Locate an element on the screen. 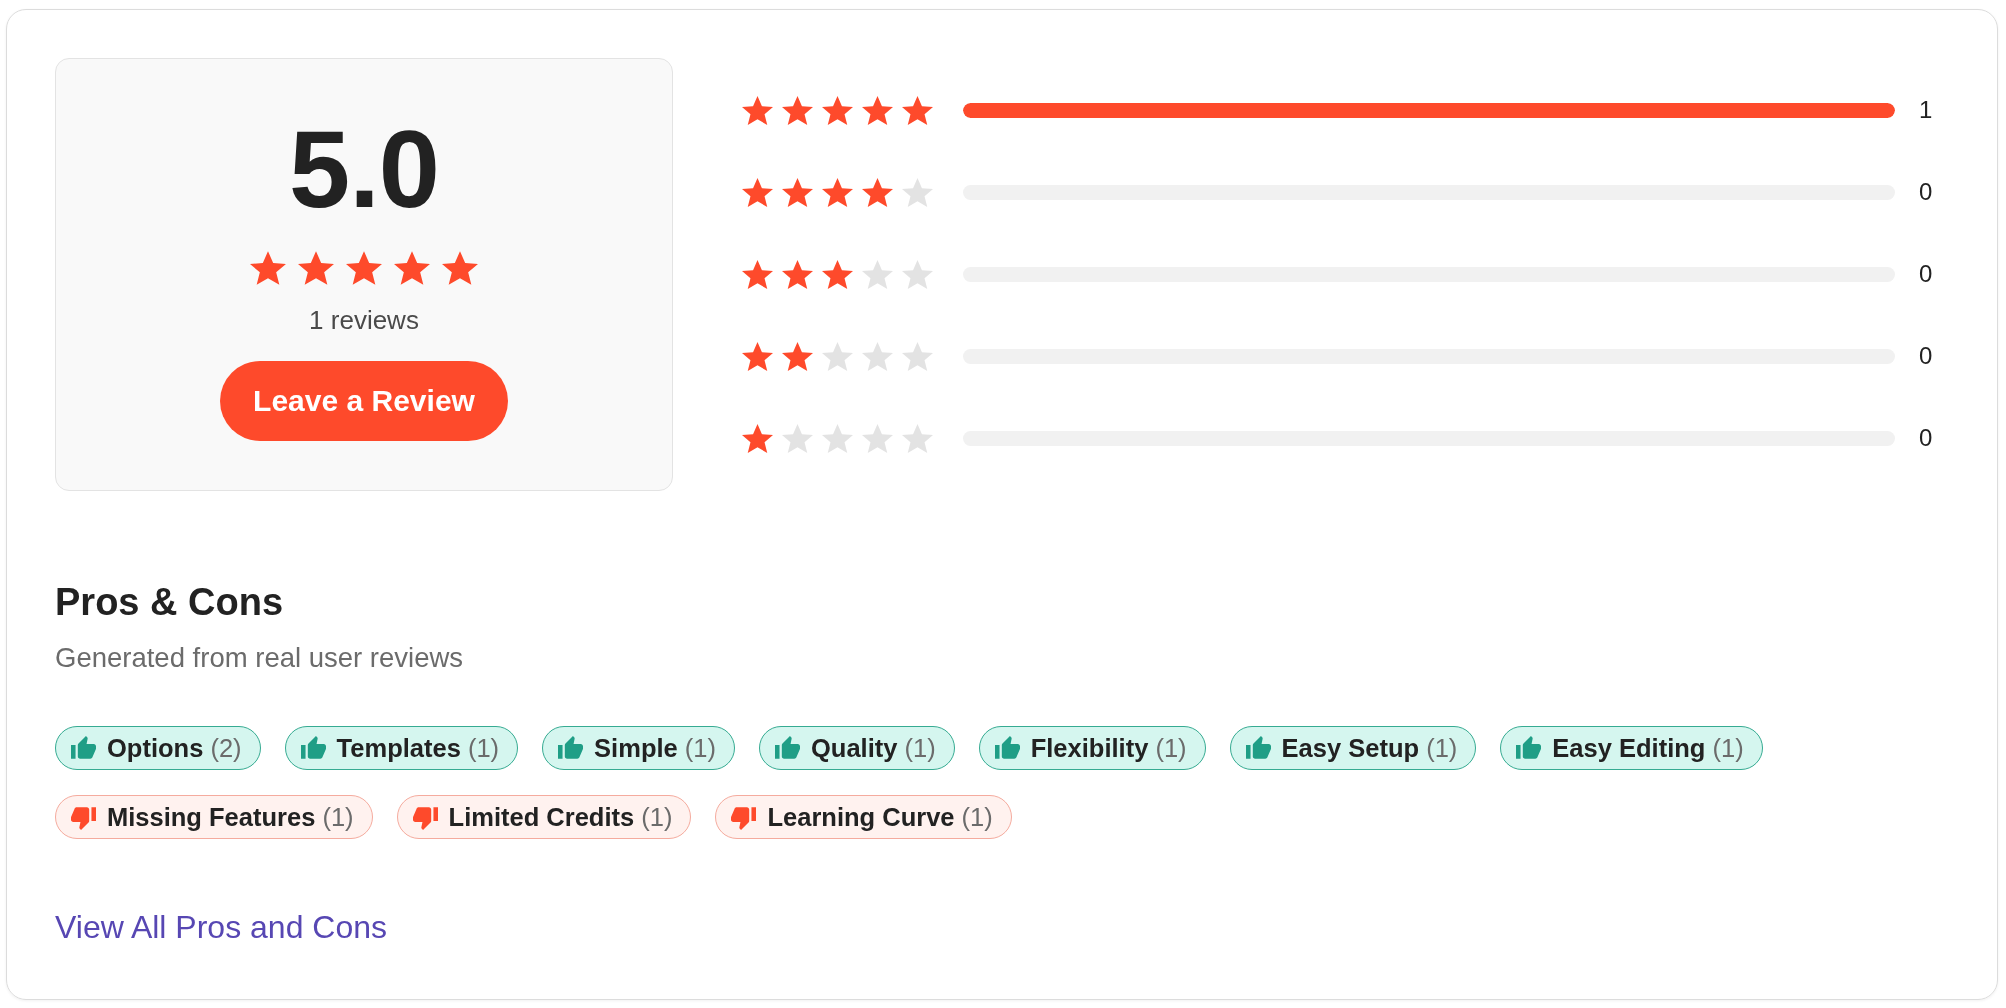 The width and height of the screenshot is (2006, 1008). section-subtitle: Generated from real user reviews is located at coordinates (260, 658).